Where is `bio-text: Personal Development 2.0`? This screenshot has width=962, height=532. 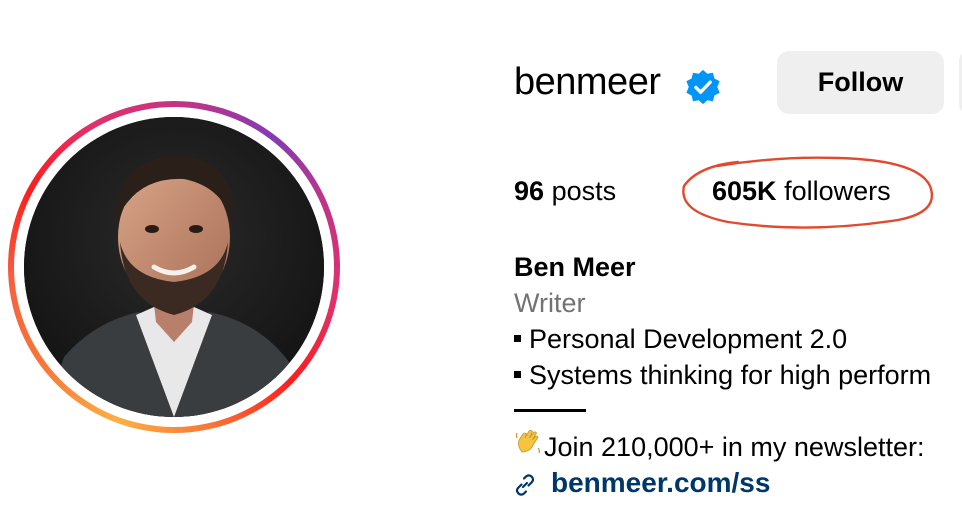 bio-text: Personal Development 2.0 is located at coordinates (688, 339).